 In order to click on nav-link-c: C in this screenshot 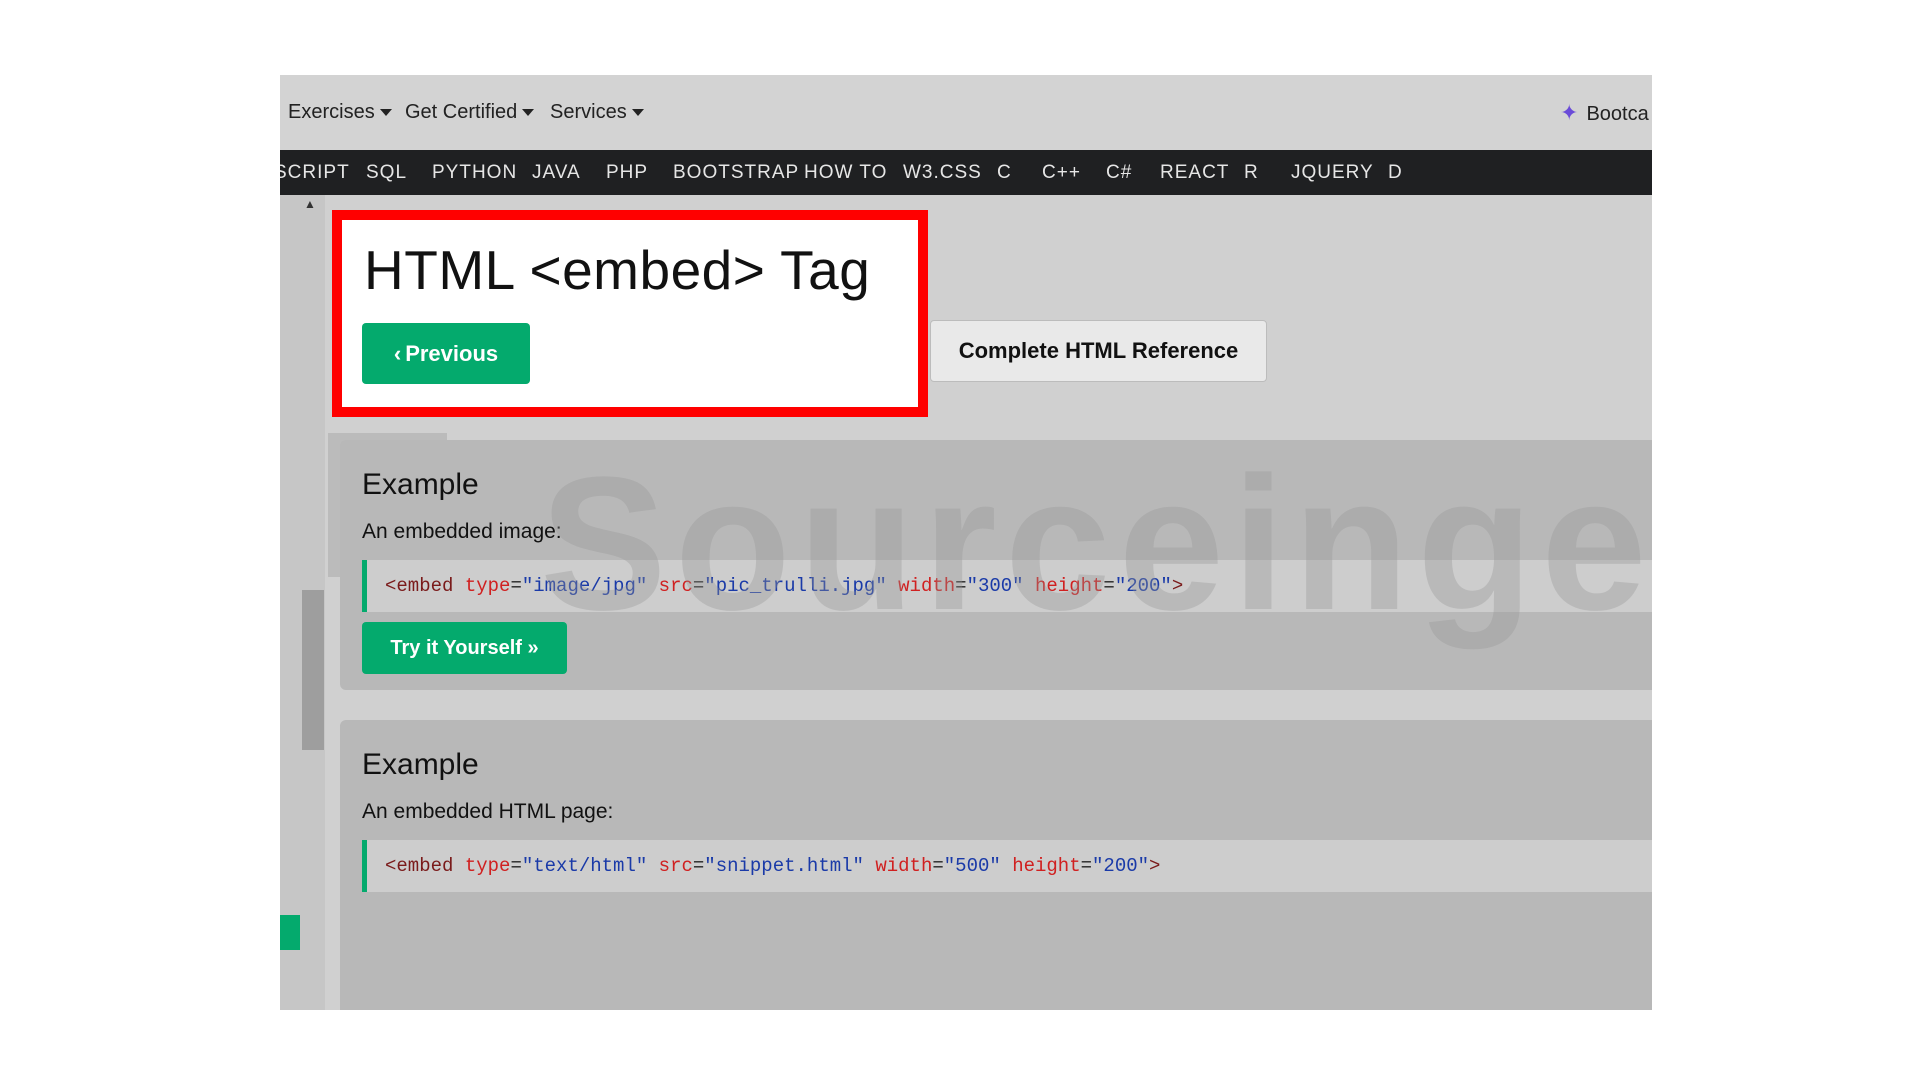, I will do `click(1004, 172)`.